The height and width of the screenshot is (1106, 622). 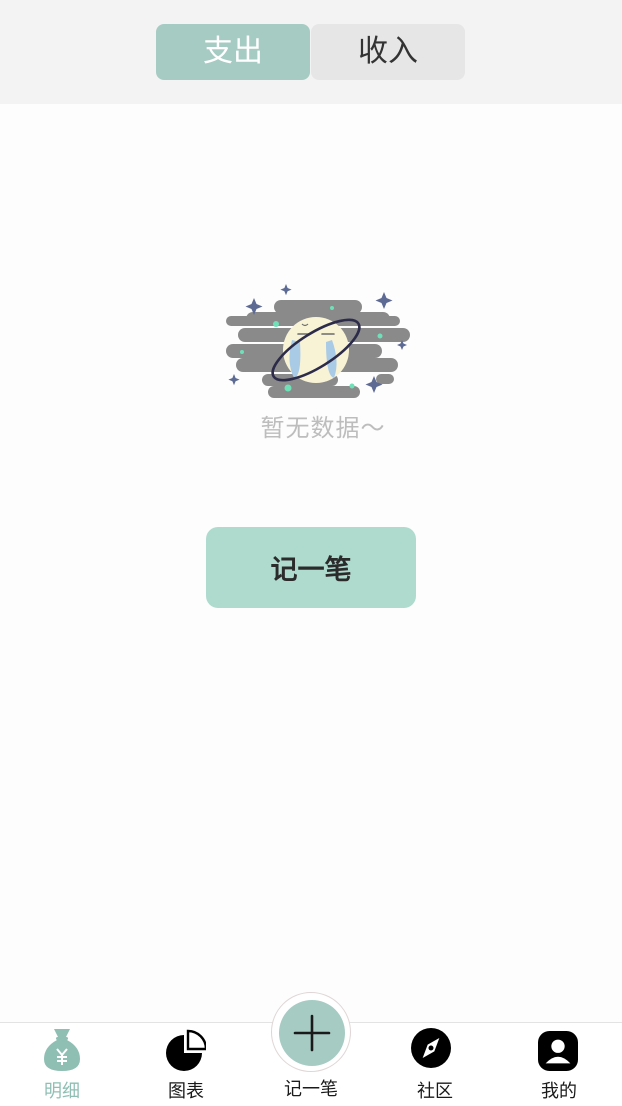 What do you see at coordinates (62, 1091) in the screenshot?
I see `tab-details-label: 明细` at bounding box center [62, 1091].